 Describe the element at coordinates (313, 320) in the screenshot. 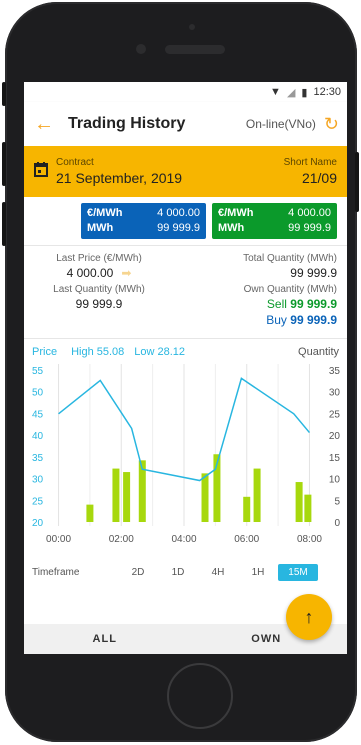

I see `buy-value: 99 999.9` at that location.